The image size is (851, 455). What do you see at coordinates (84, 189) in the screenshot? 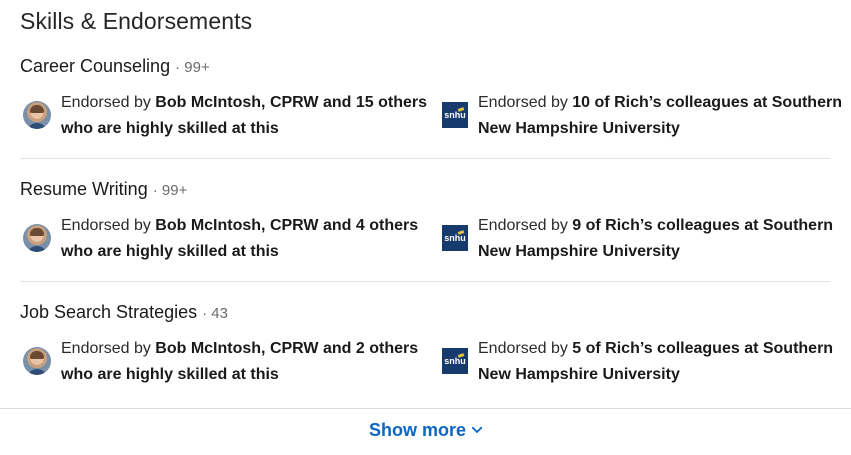
I see `skill-name: Resume Writing` at bounding box center [84, 189].